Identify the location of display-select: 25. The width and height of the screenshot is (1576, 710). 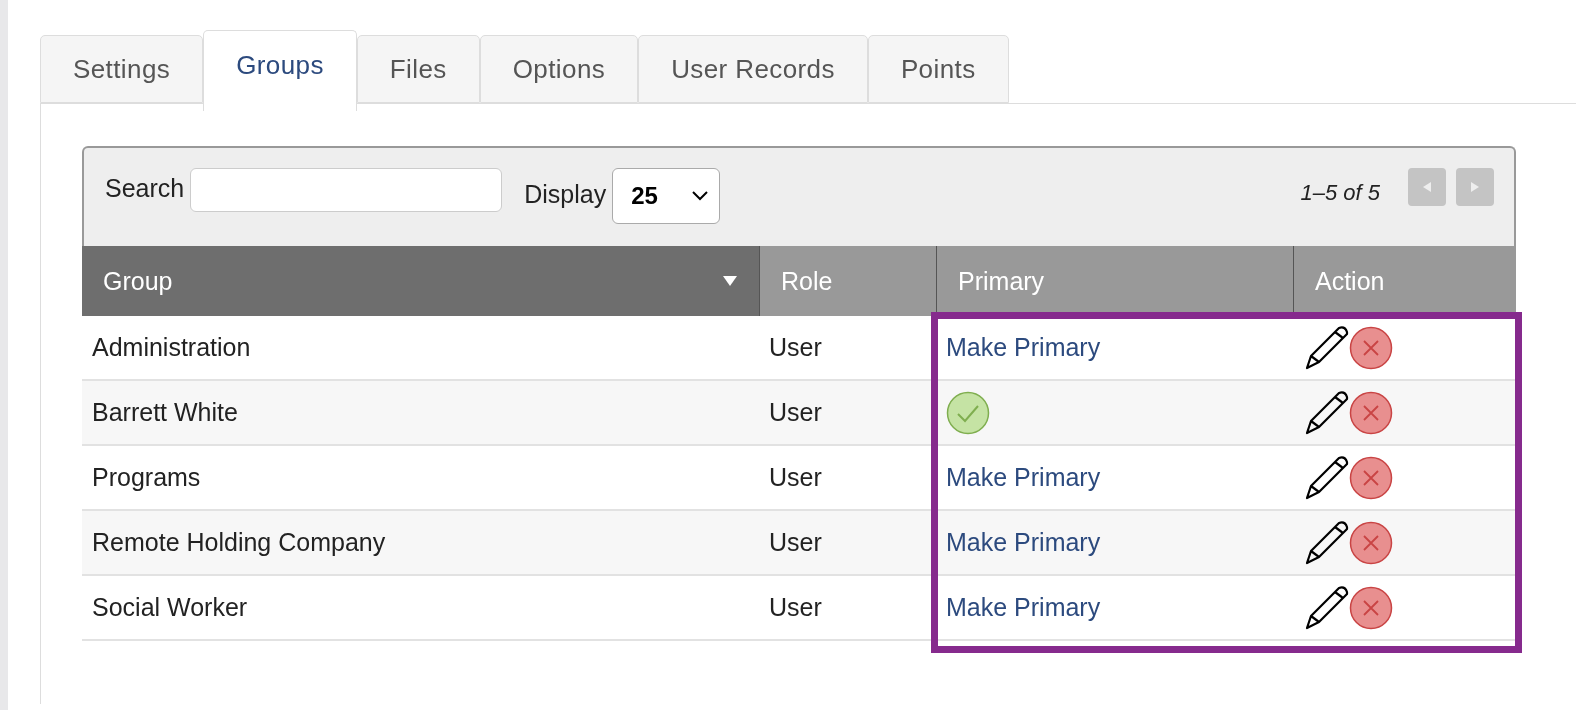
(666, 196).